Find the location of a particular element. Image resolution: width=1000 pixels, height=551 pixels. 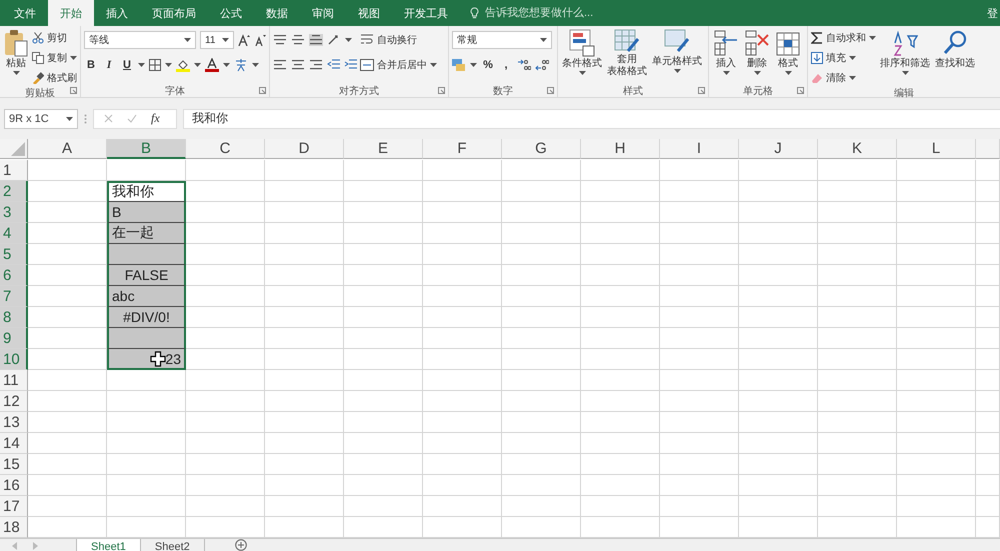

sign-in-link: 登 is located at coordinates (993, 13).